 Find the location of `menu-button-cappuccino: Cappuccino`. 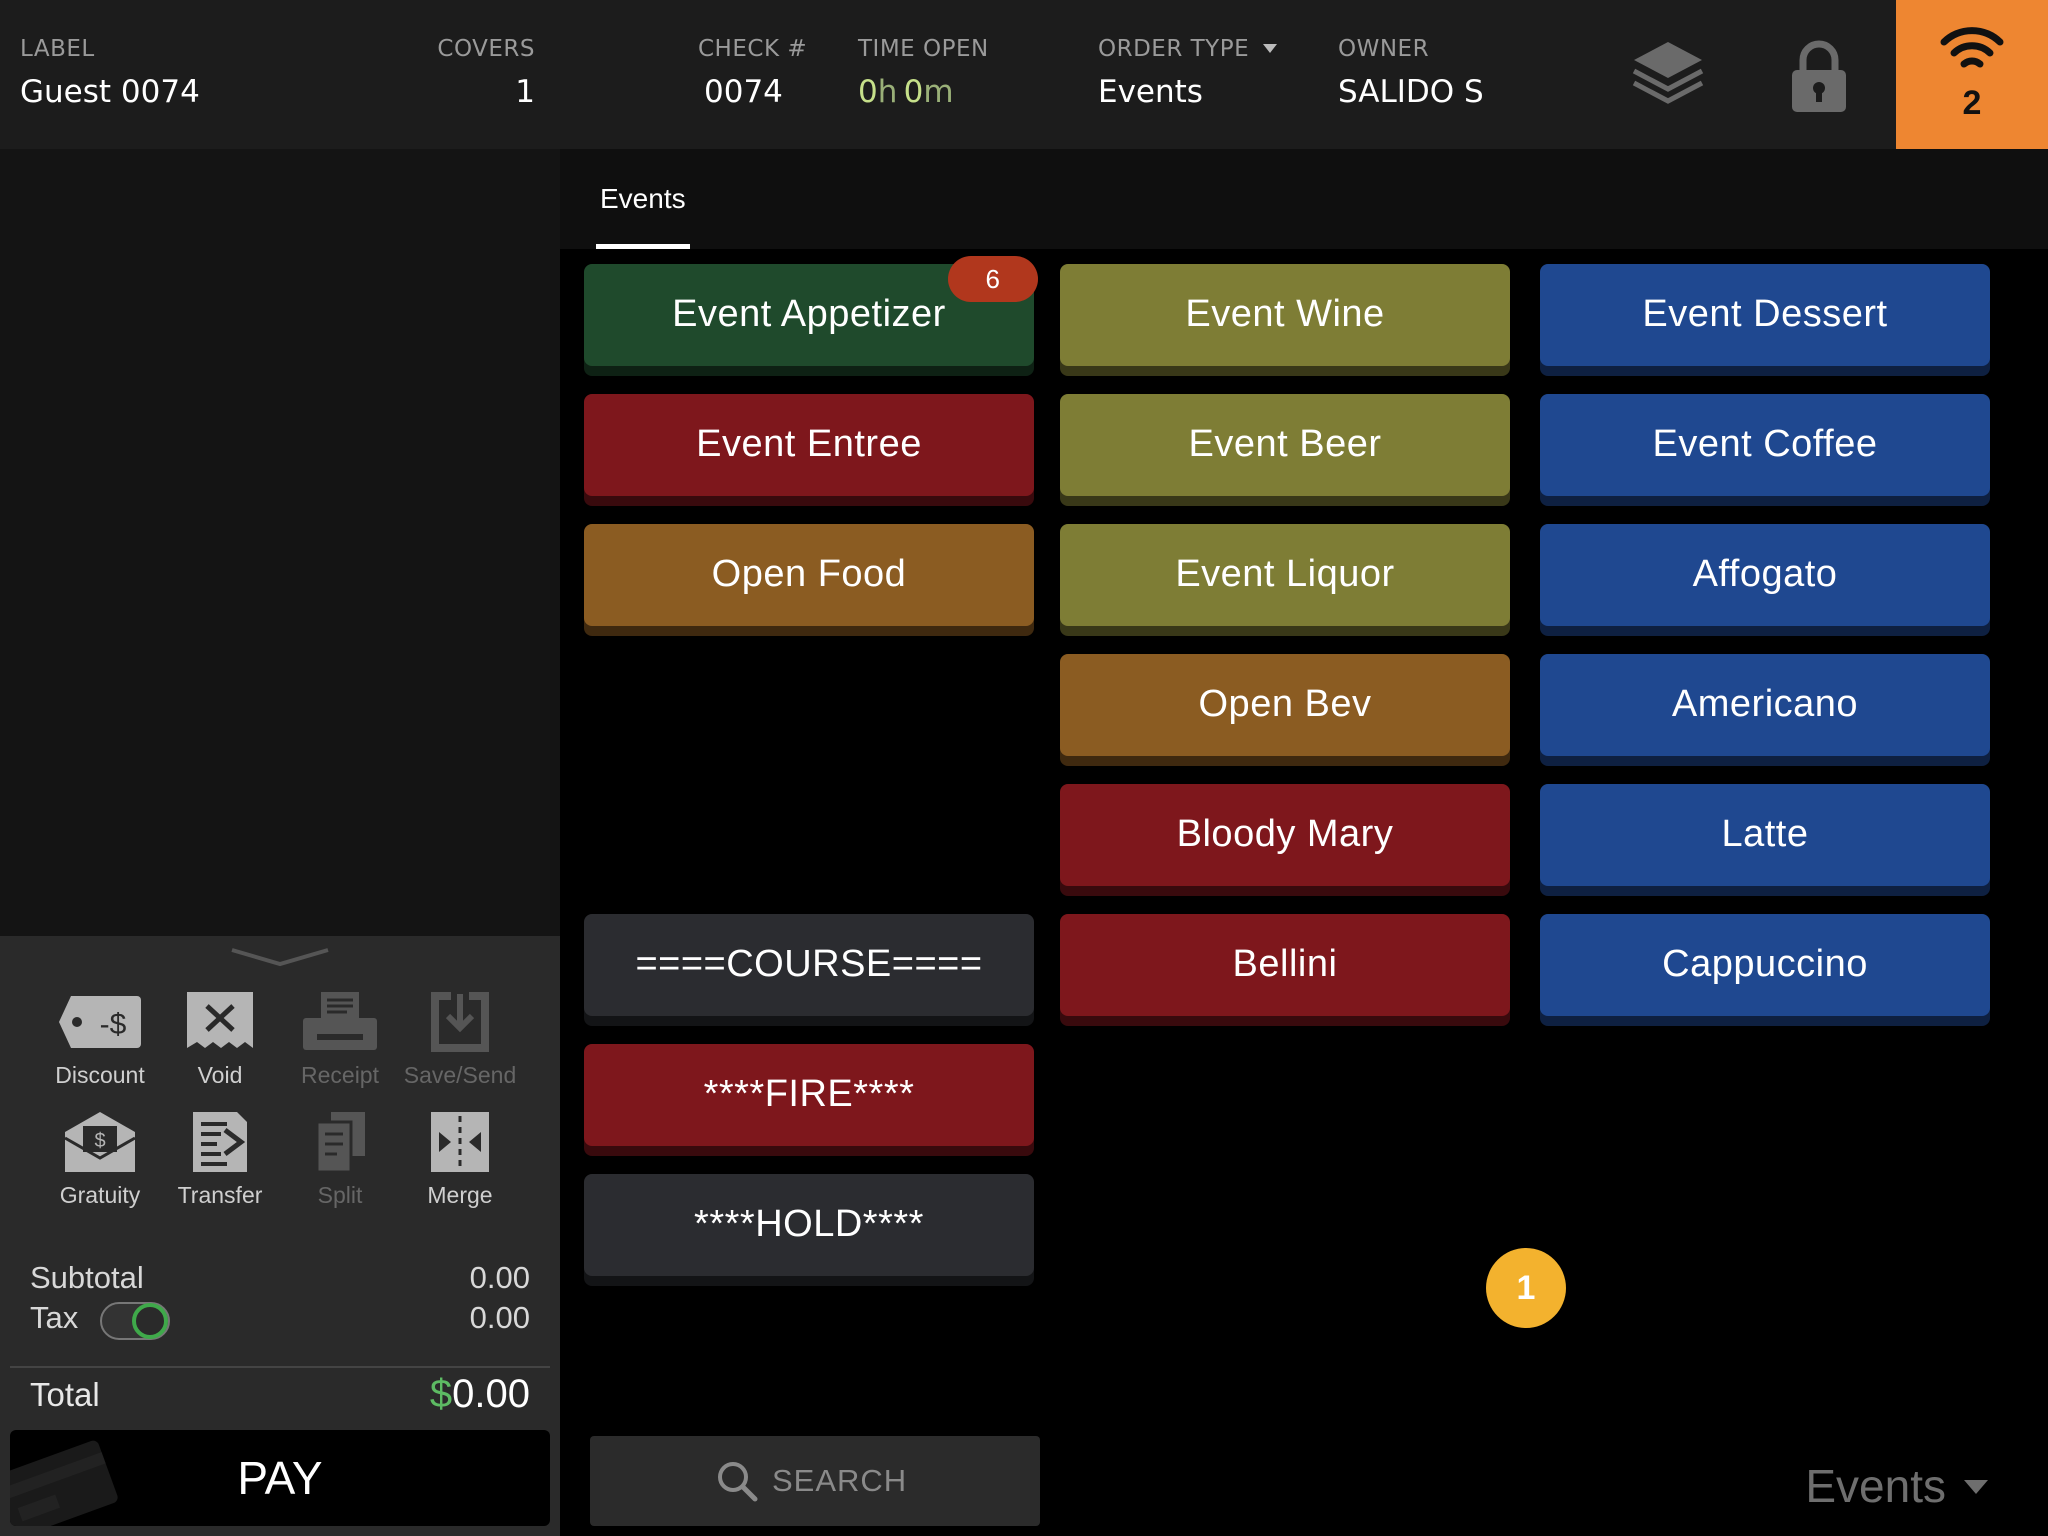

menu-button-cappuccino: Cappuccino is located at coordinates (1765, 965).